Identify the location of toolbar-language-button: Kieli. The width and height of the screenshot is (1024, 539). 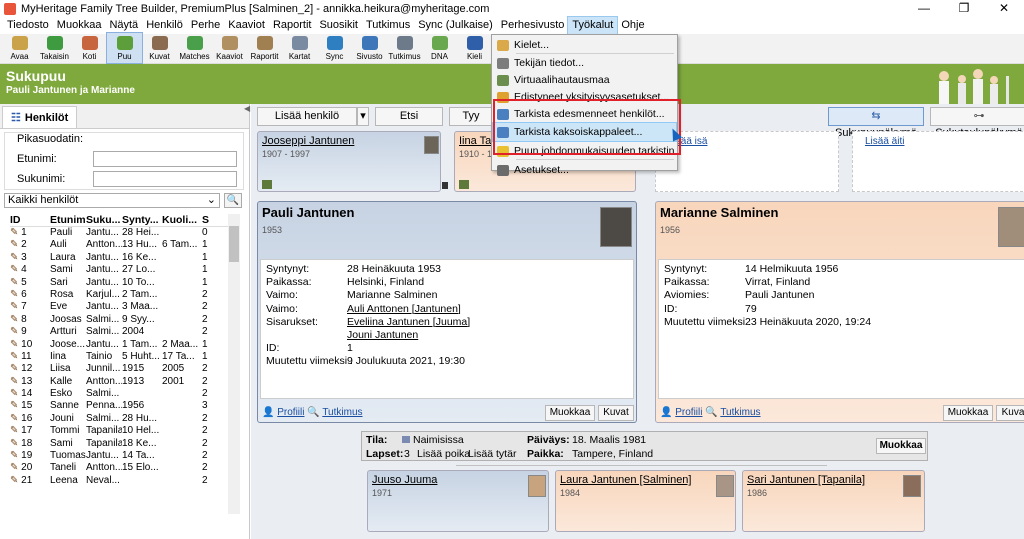
(474, 48).